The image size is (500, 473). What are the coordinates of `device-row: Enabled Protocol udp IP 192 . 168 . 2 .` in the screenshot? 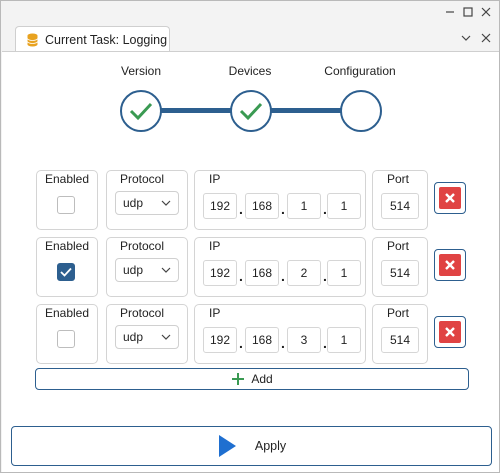 It's located at (256, 268).